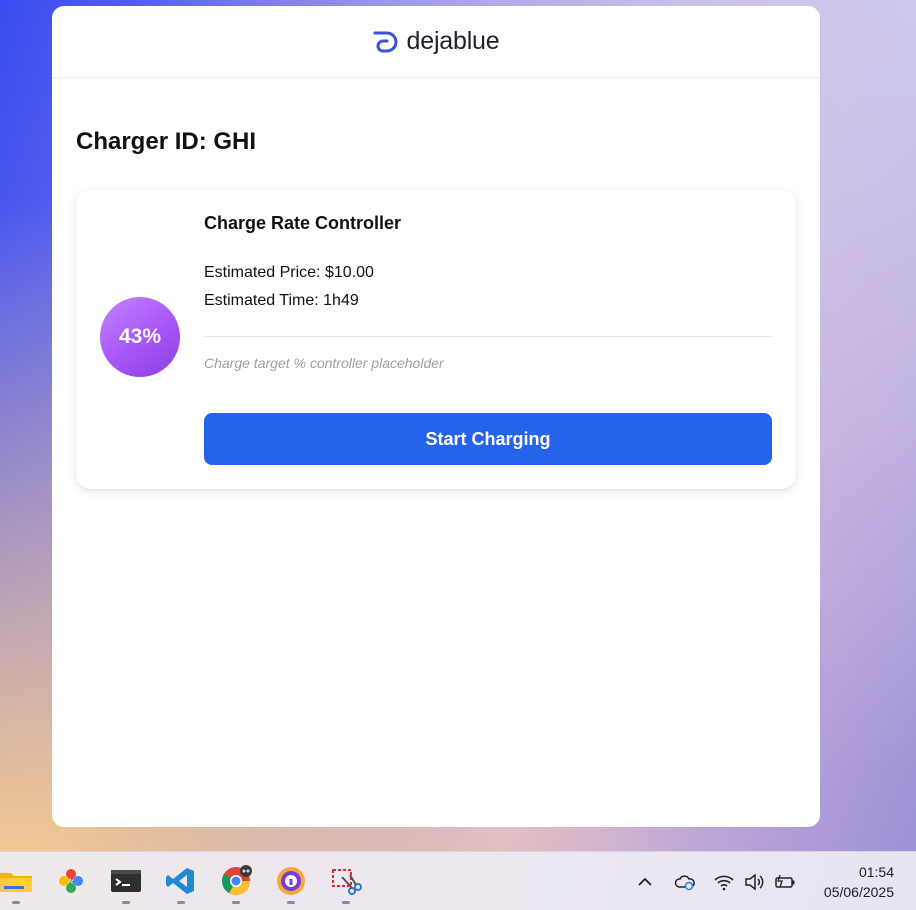  I want to click on terminal-icon, so click(126, 881).